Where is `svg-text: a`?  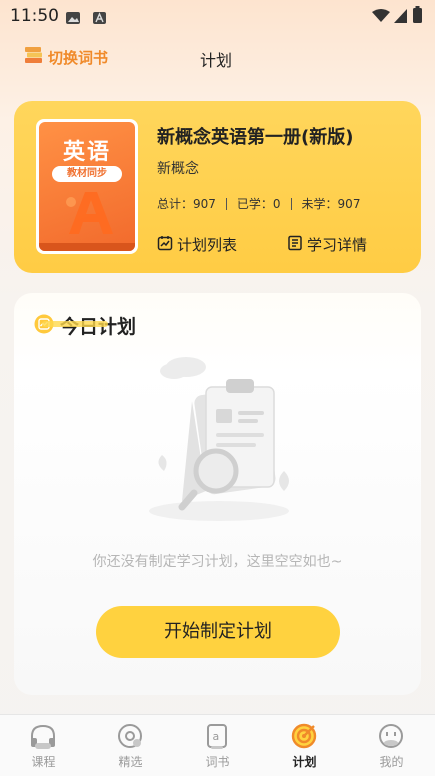 svg-text: a is located at coordinates (216, 736).